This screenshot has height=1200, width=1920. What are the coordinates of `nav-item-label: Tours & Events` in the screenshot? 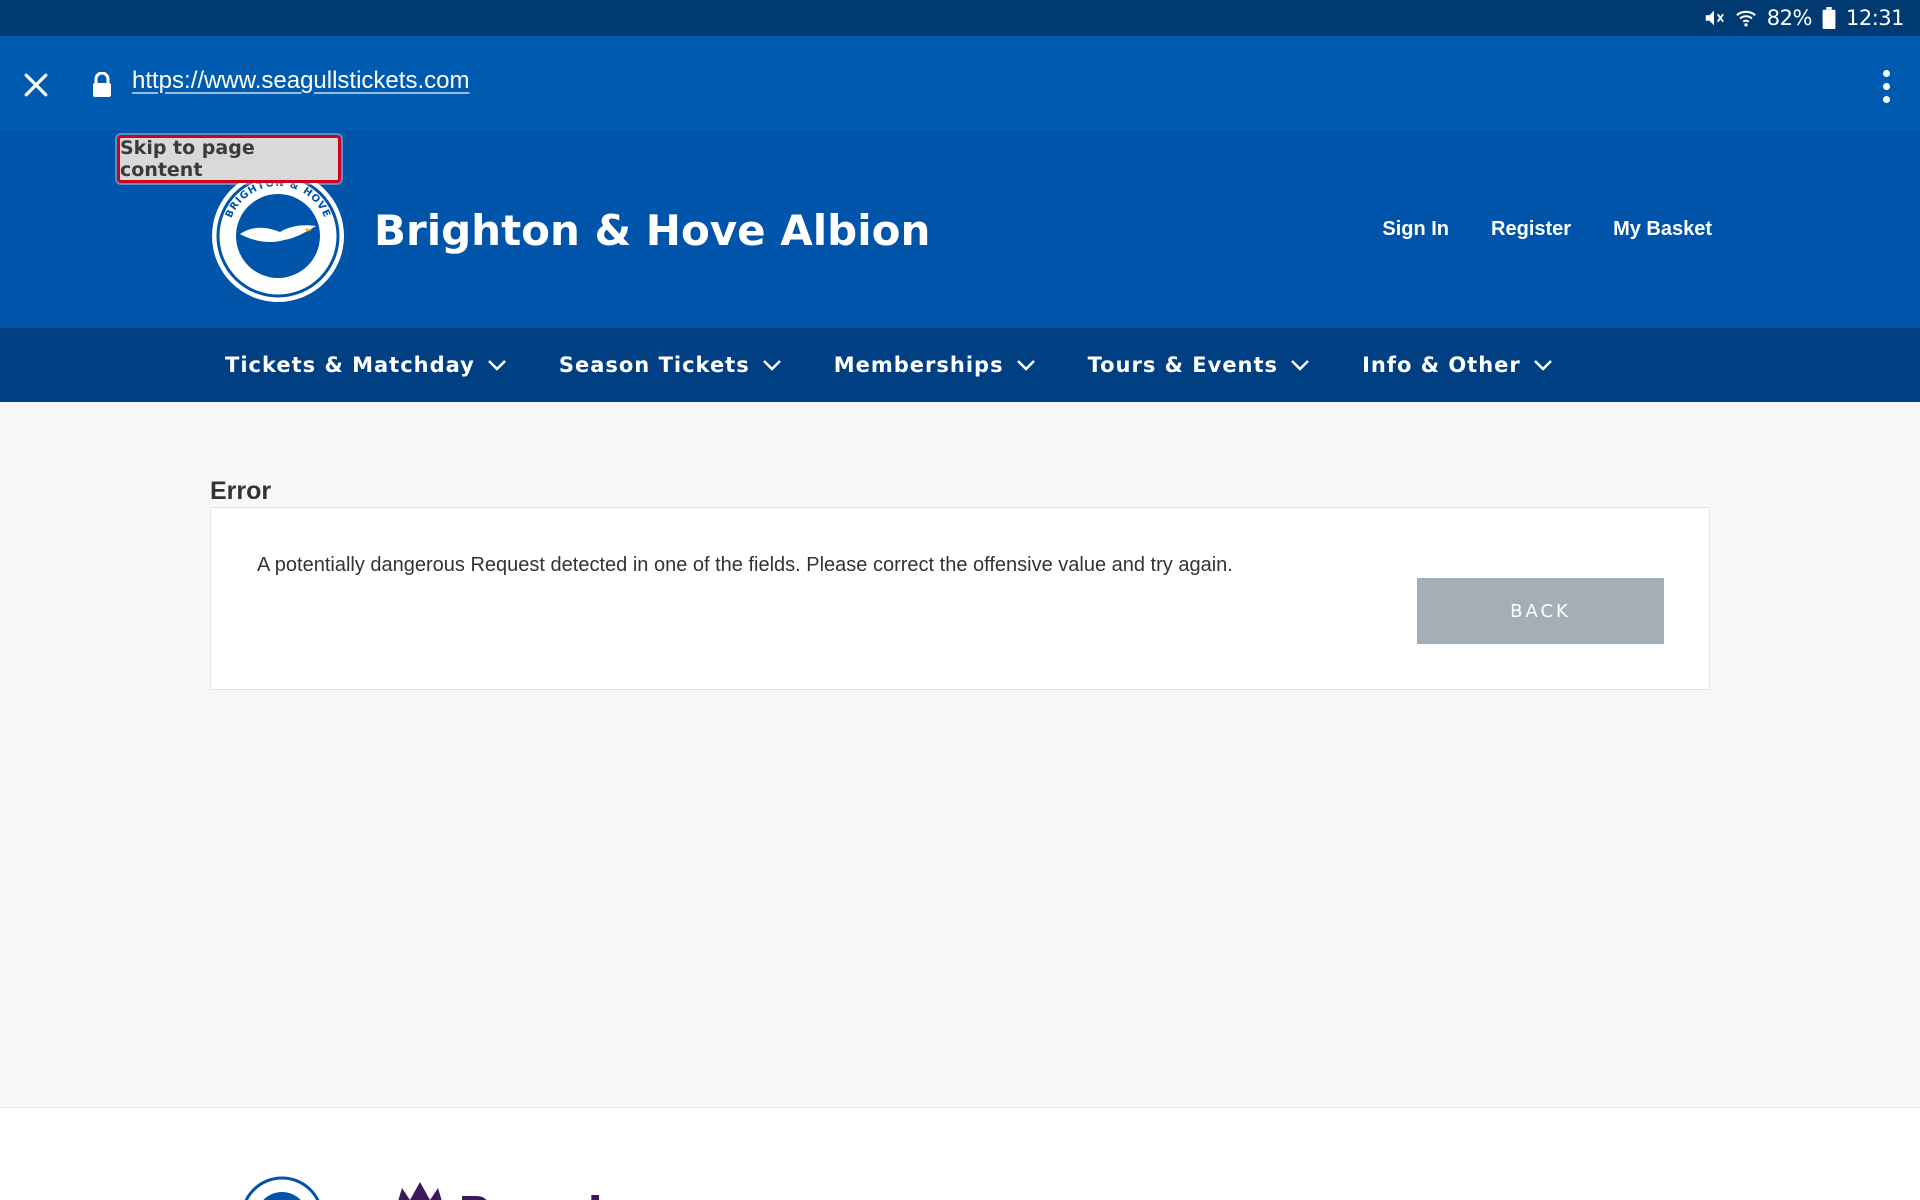 It's located at (1183, 365).